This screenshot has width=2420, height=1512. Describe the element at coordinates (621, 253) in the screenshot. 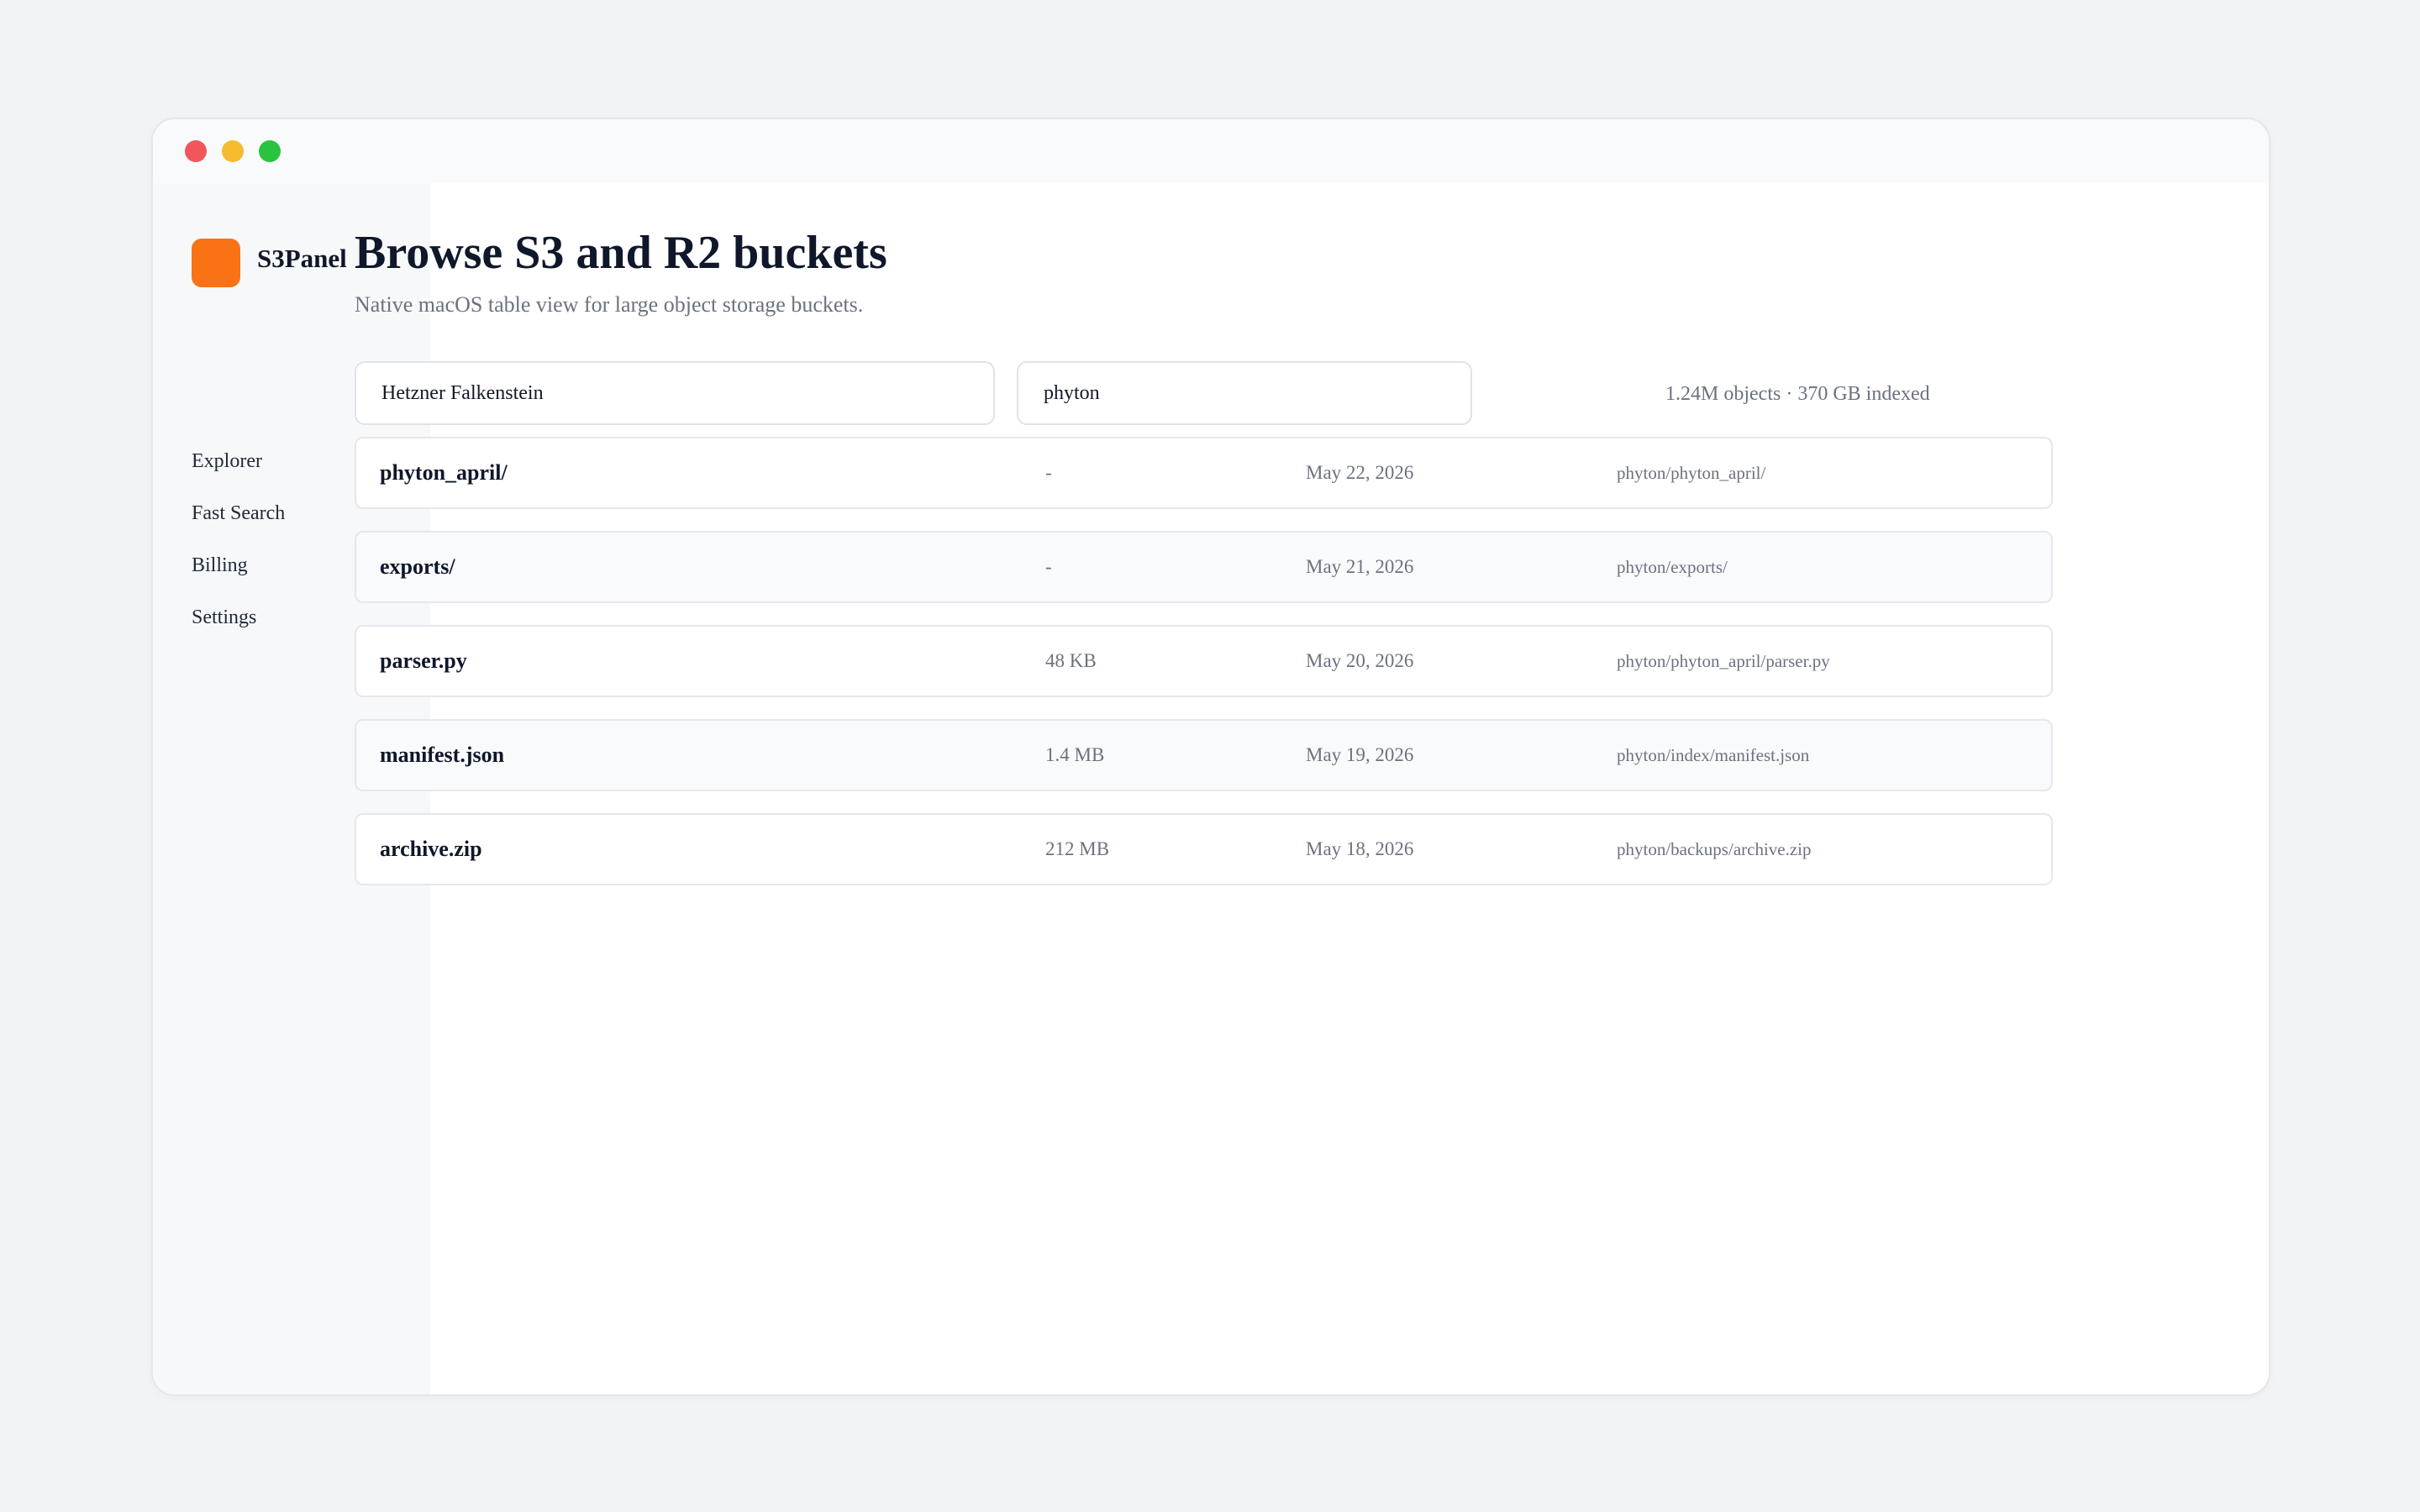

I see `page-title: Browse S3 and R2 buckets` at that location.